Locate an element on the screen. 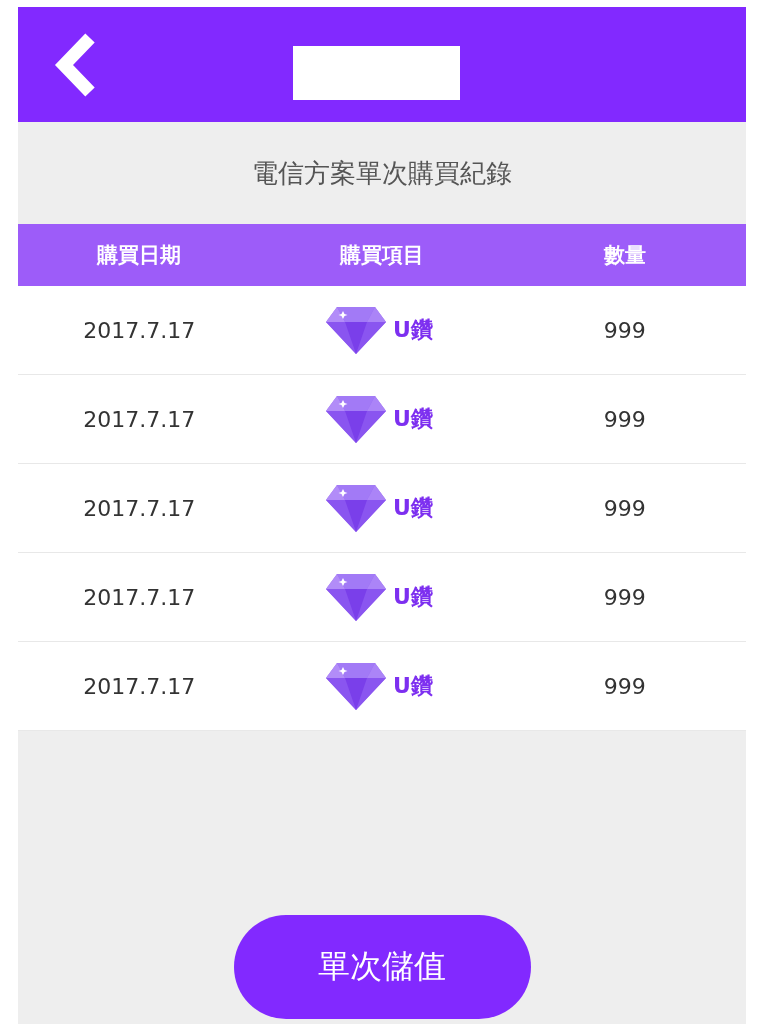 Image resolution: width=763 pixels, height=1024 pixels. page-subtitle: 電信方案單次購買紀錄 is located at coordinates (382, 173).